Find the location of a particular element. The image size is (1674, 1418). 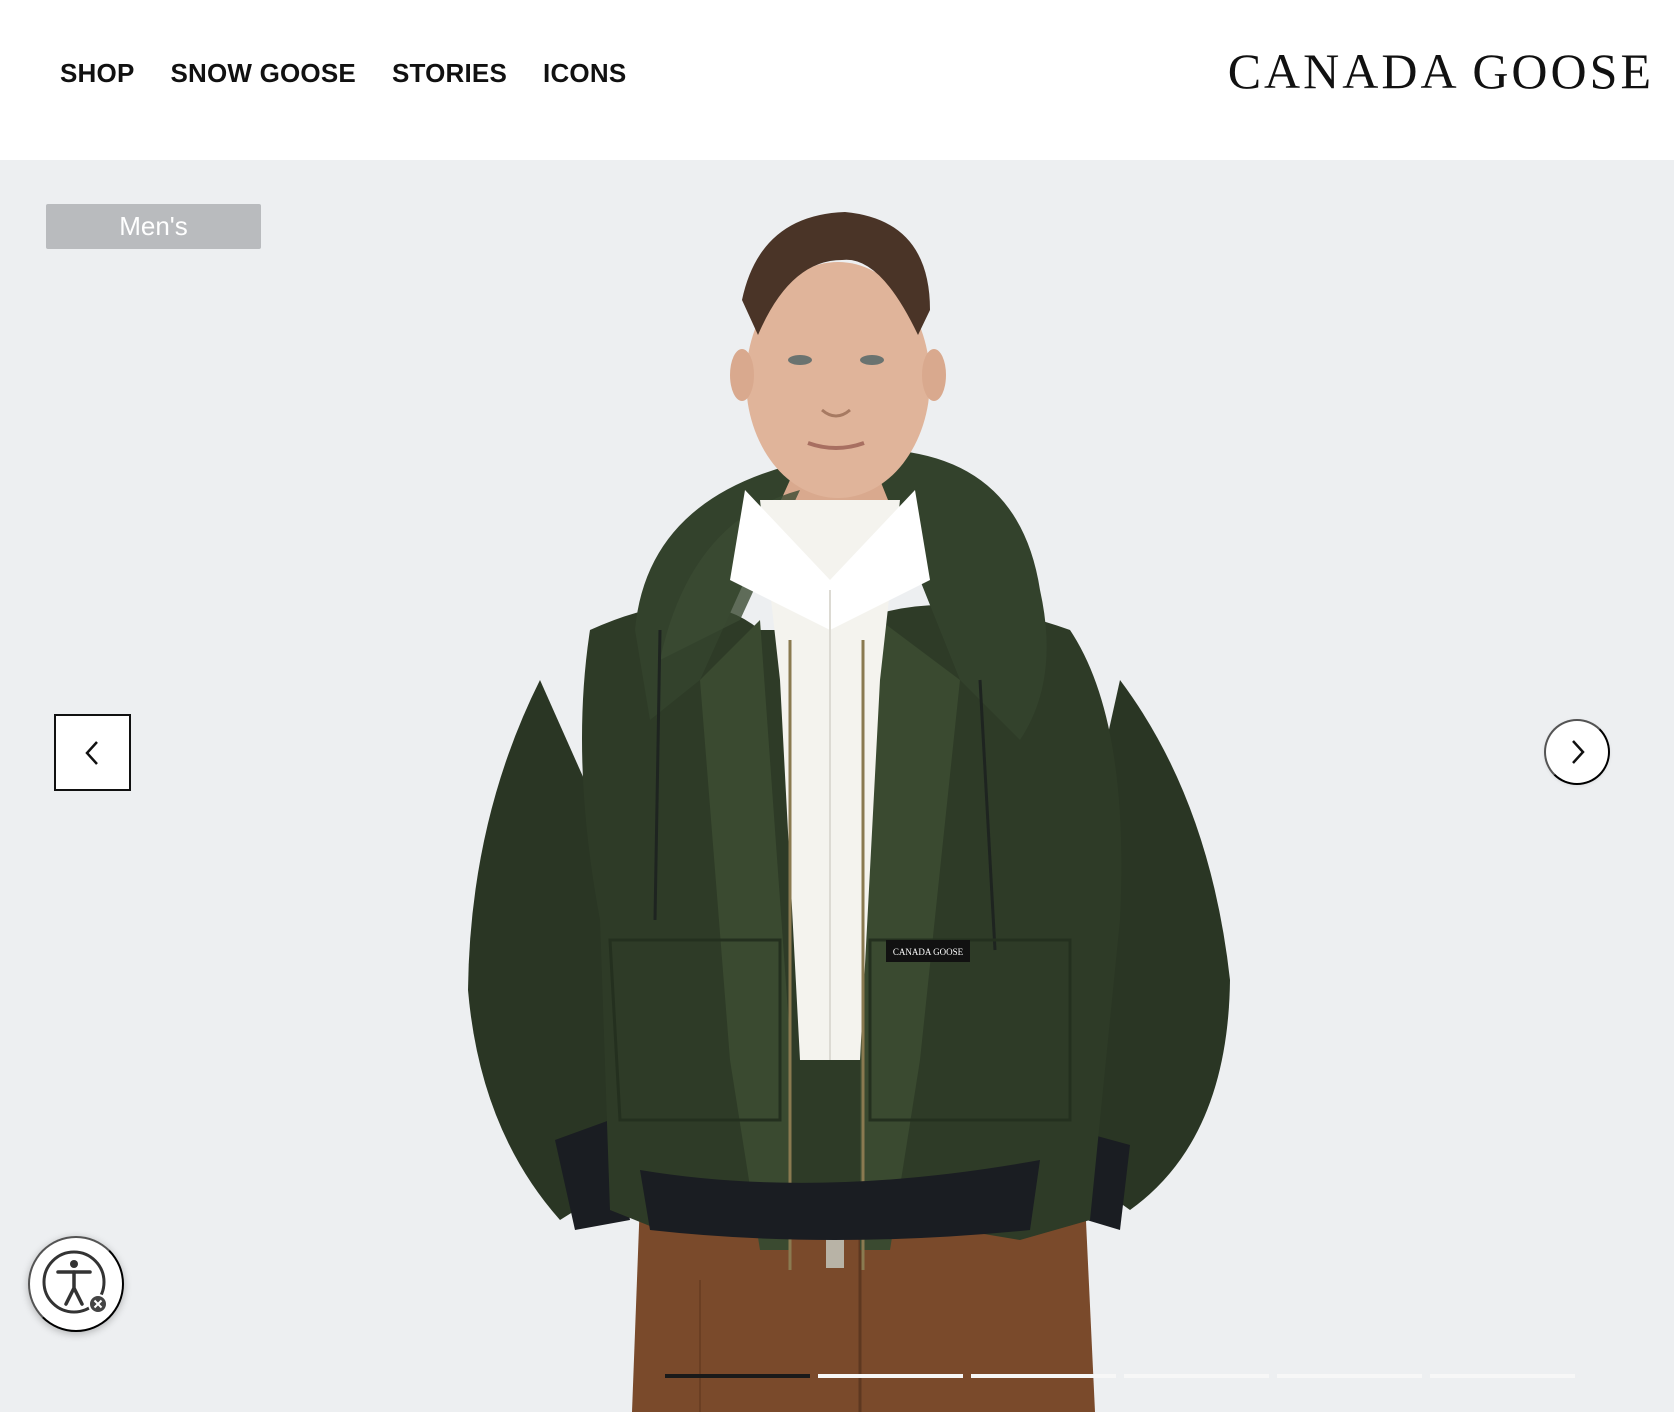

accessibility-widget-button is located at coordinates (76, 1284).